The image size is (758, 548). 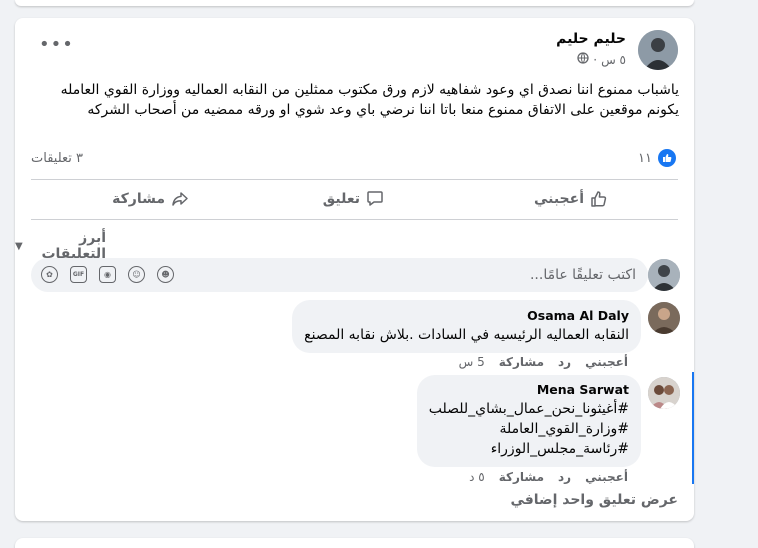 What do you see at coordinates (529, 429) in the screenshot?
I see `hashtag-line: #وزارة_القوي_العاملة` at bounding box center [529, 429].